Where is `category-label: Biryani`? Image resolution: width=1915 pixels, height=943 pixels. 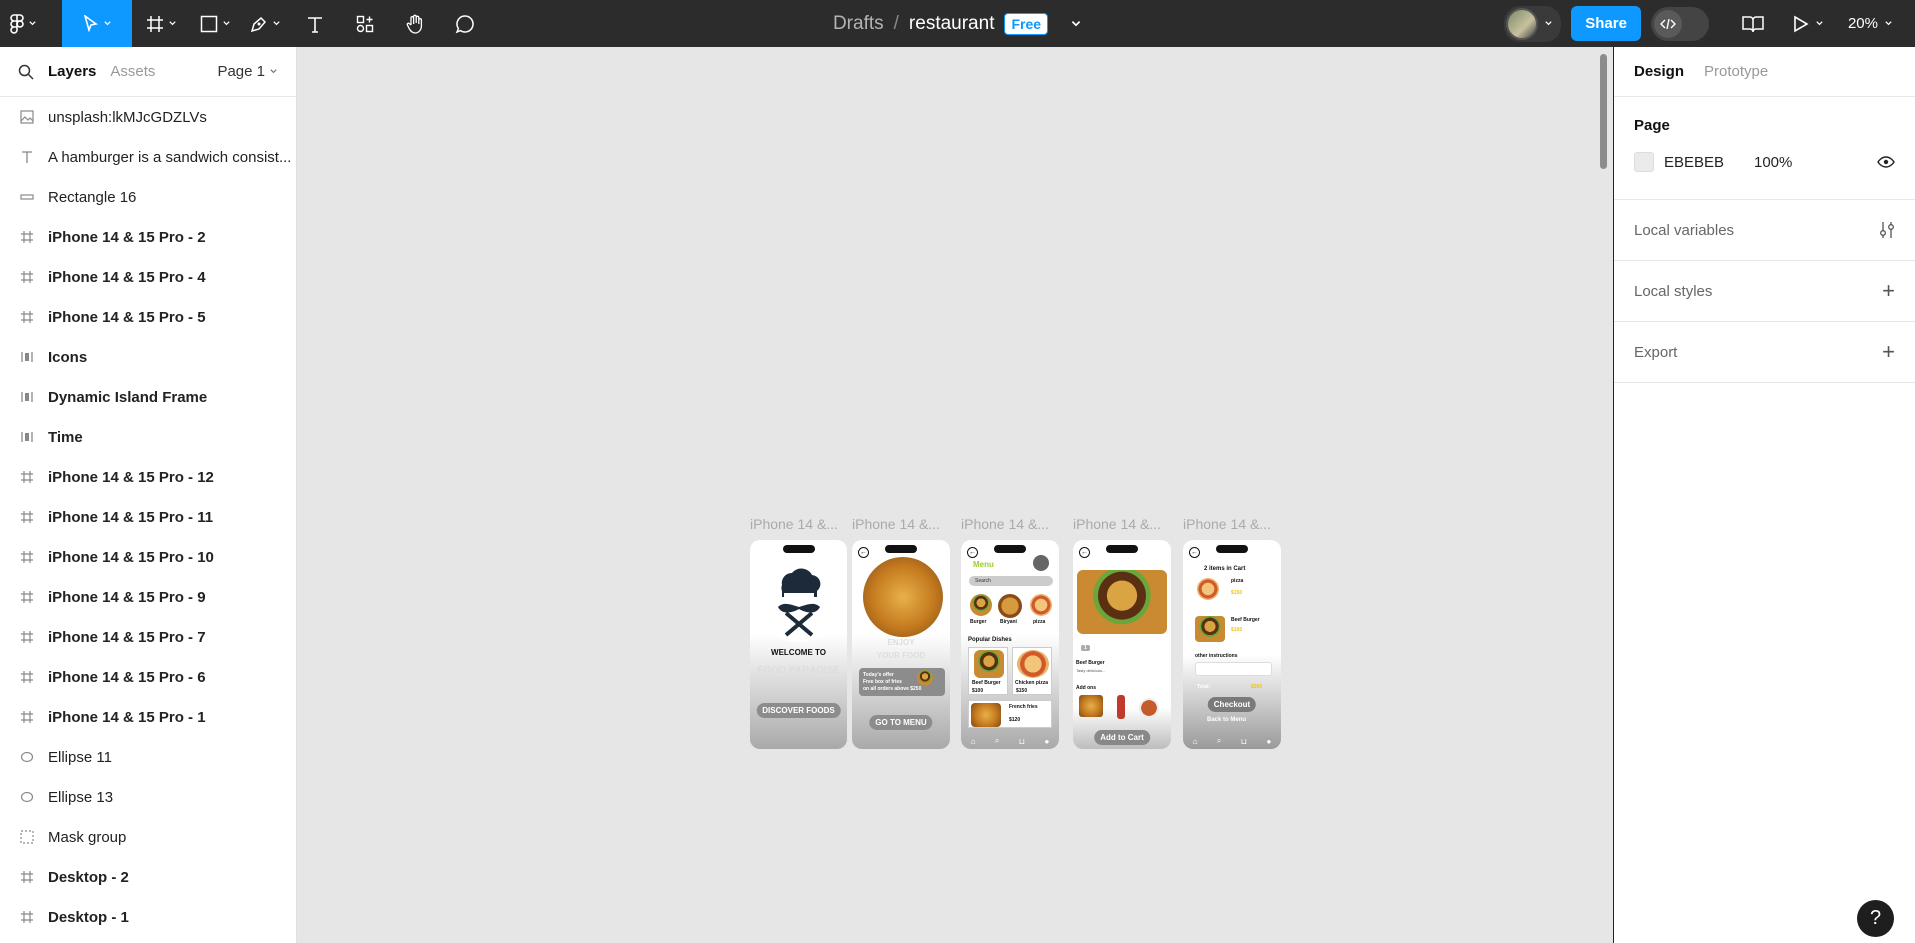
category-label: Biryani is located at coordinates (1008, 622).